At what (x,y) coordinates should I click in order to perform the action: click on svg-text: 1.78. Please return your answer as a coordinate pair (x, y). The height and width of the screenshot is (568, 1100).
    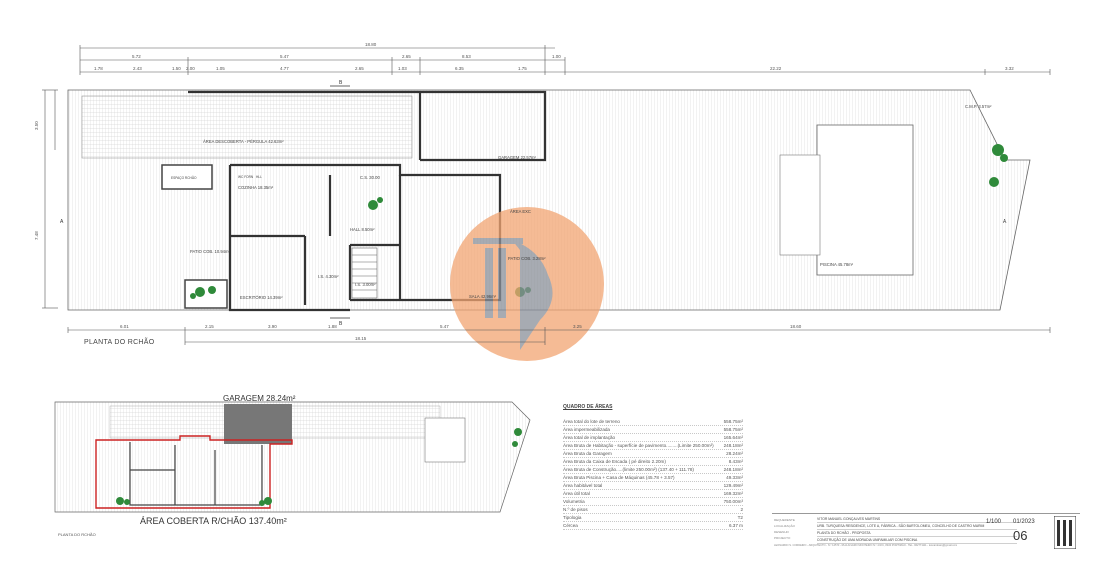
    Looking at the image, I should click on (98, 68).